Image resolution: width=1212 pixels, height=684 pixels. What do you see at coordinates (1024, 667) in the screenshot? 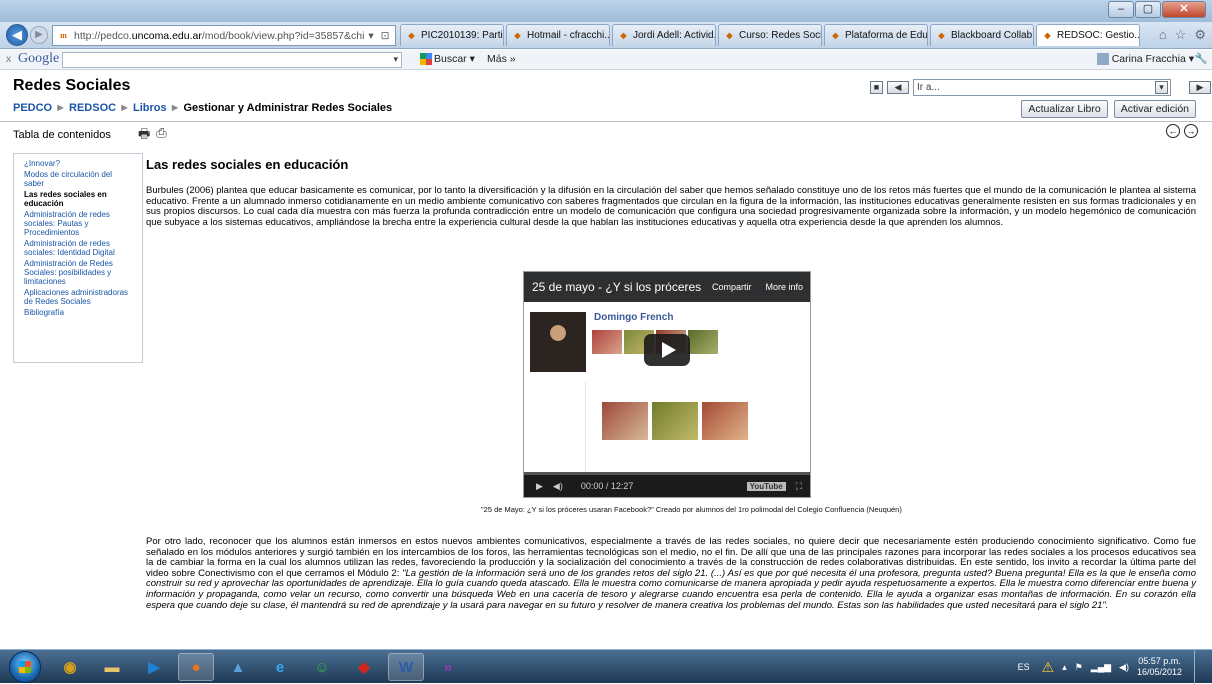
I see `language-indicator: ES` at bounding box center [1024, 667].